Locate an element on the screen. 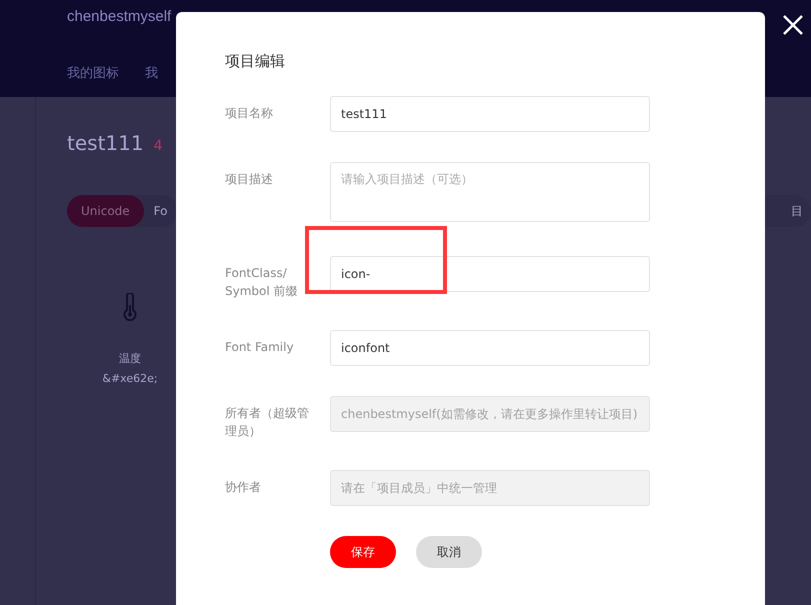 The width and height of the screenshot is (811, 605). field-label: 项目名称 is located at coordinates (249, 113).